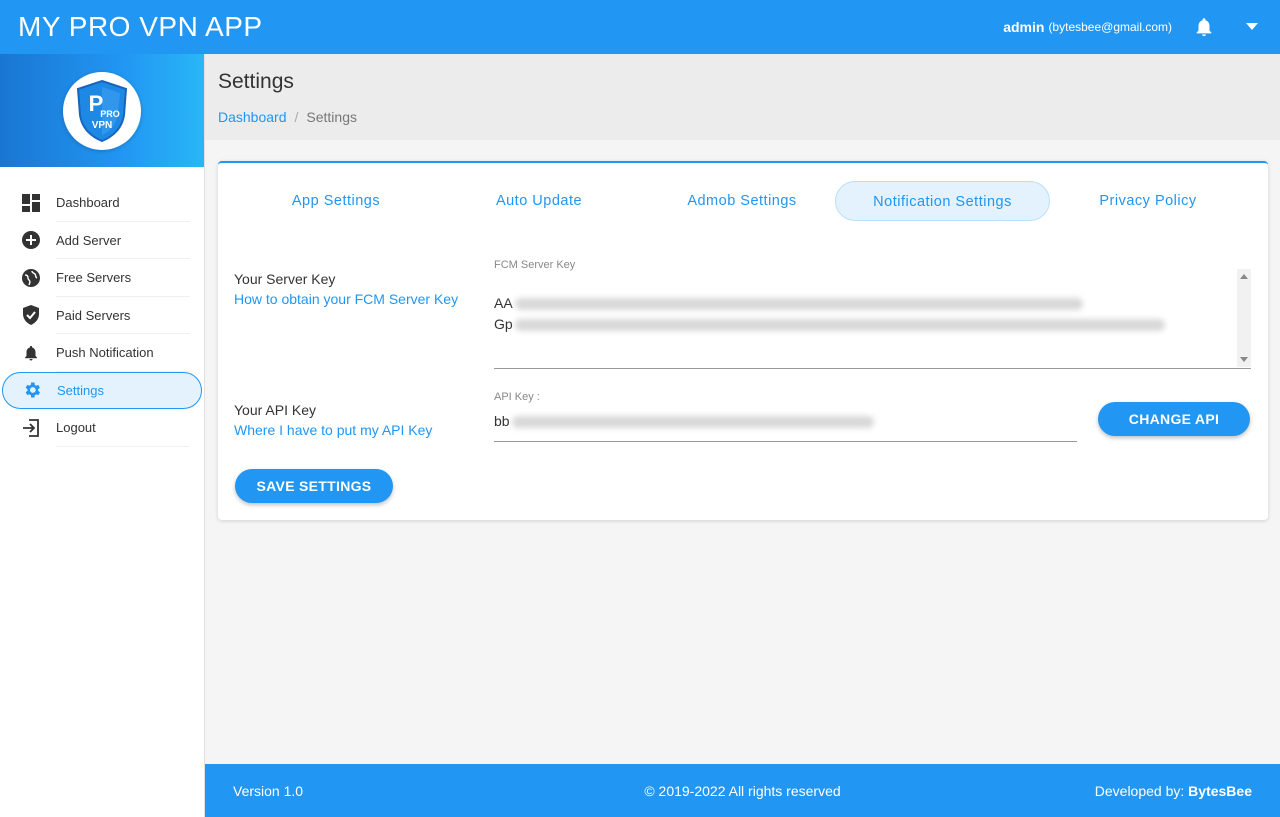 Image resolution: width=1280 pixels, height=817 pixels. What do you see at coordinates (102, 125) in the screenshot?
I see `svg-text: VPN` at bounding box center [102, 125].